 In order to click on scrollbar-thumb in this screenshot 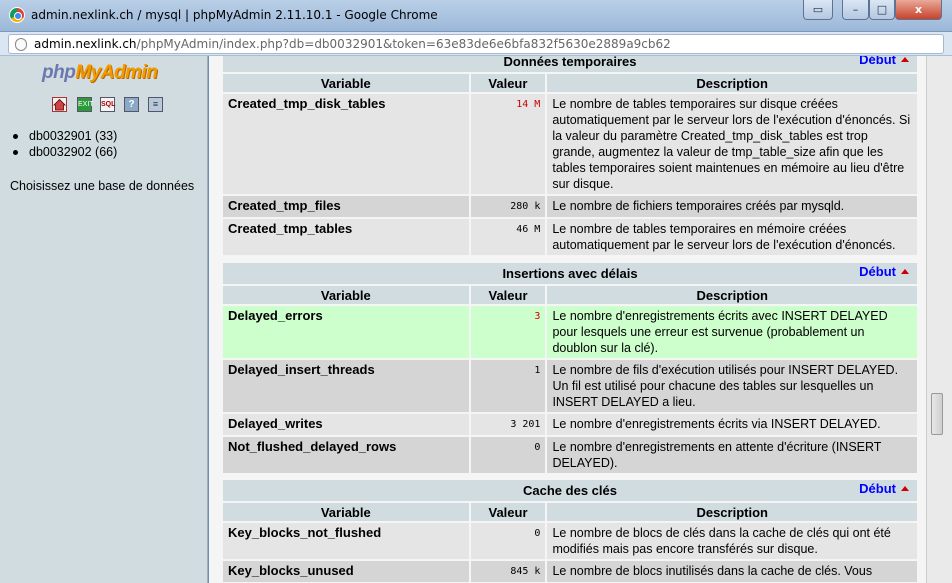, I will do `click(937, 414)`.